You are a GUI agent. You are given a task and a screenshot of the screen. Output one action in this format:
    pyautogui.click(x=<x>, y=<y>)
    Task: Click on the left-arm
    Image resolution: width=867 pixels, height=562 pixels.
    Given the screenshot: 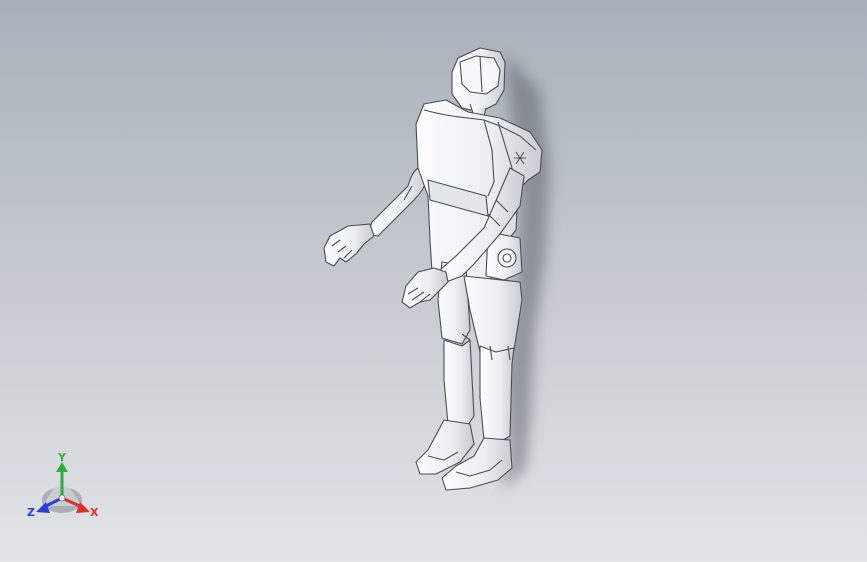 What is the action you would take?
    pyautogui.click(x=376, y=217)
    